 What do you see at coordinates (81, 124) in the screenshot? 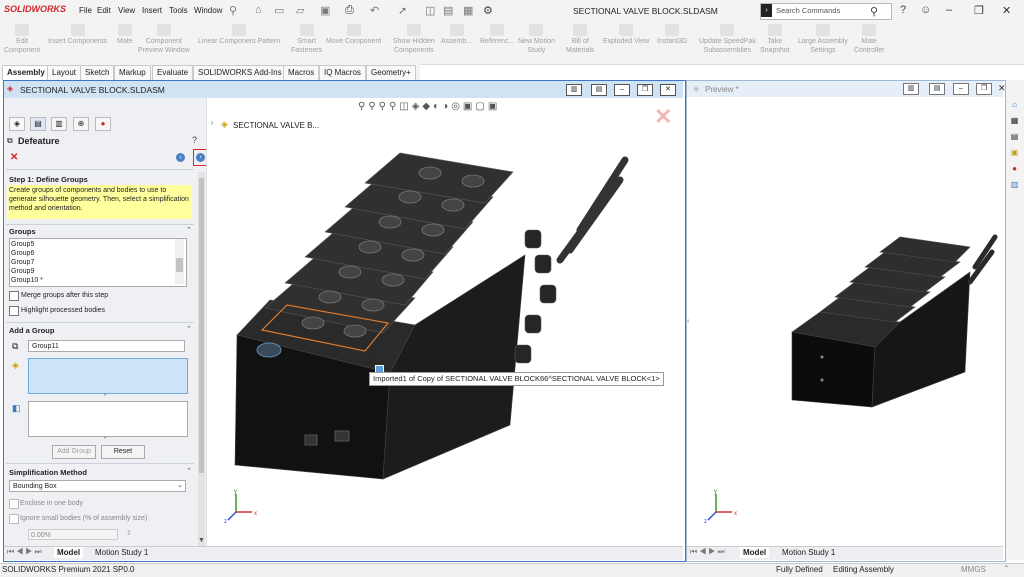
I see `dimxpert-tab-icon: ⊕` at bounding box center [81, 124].